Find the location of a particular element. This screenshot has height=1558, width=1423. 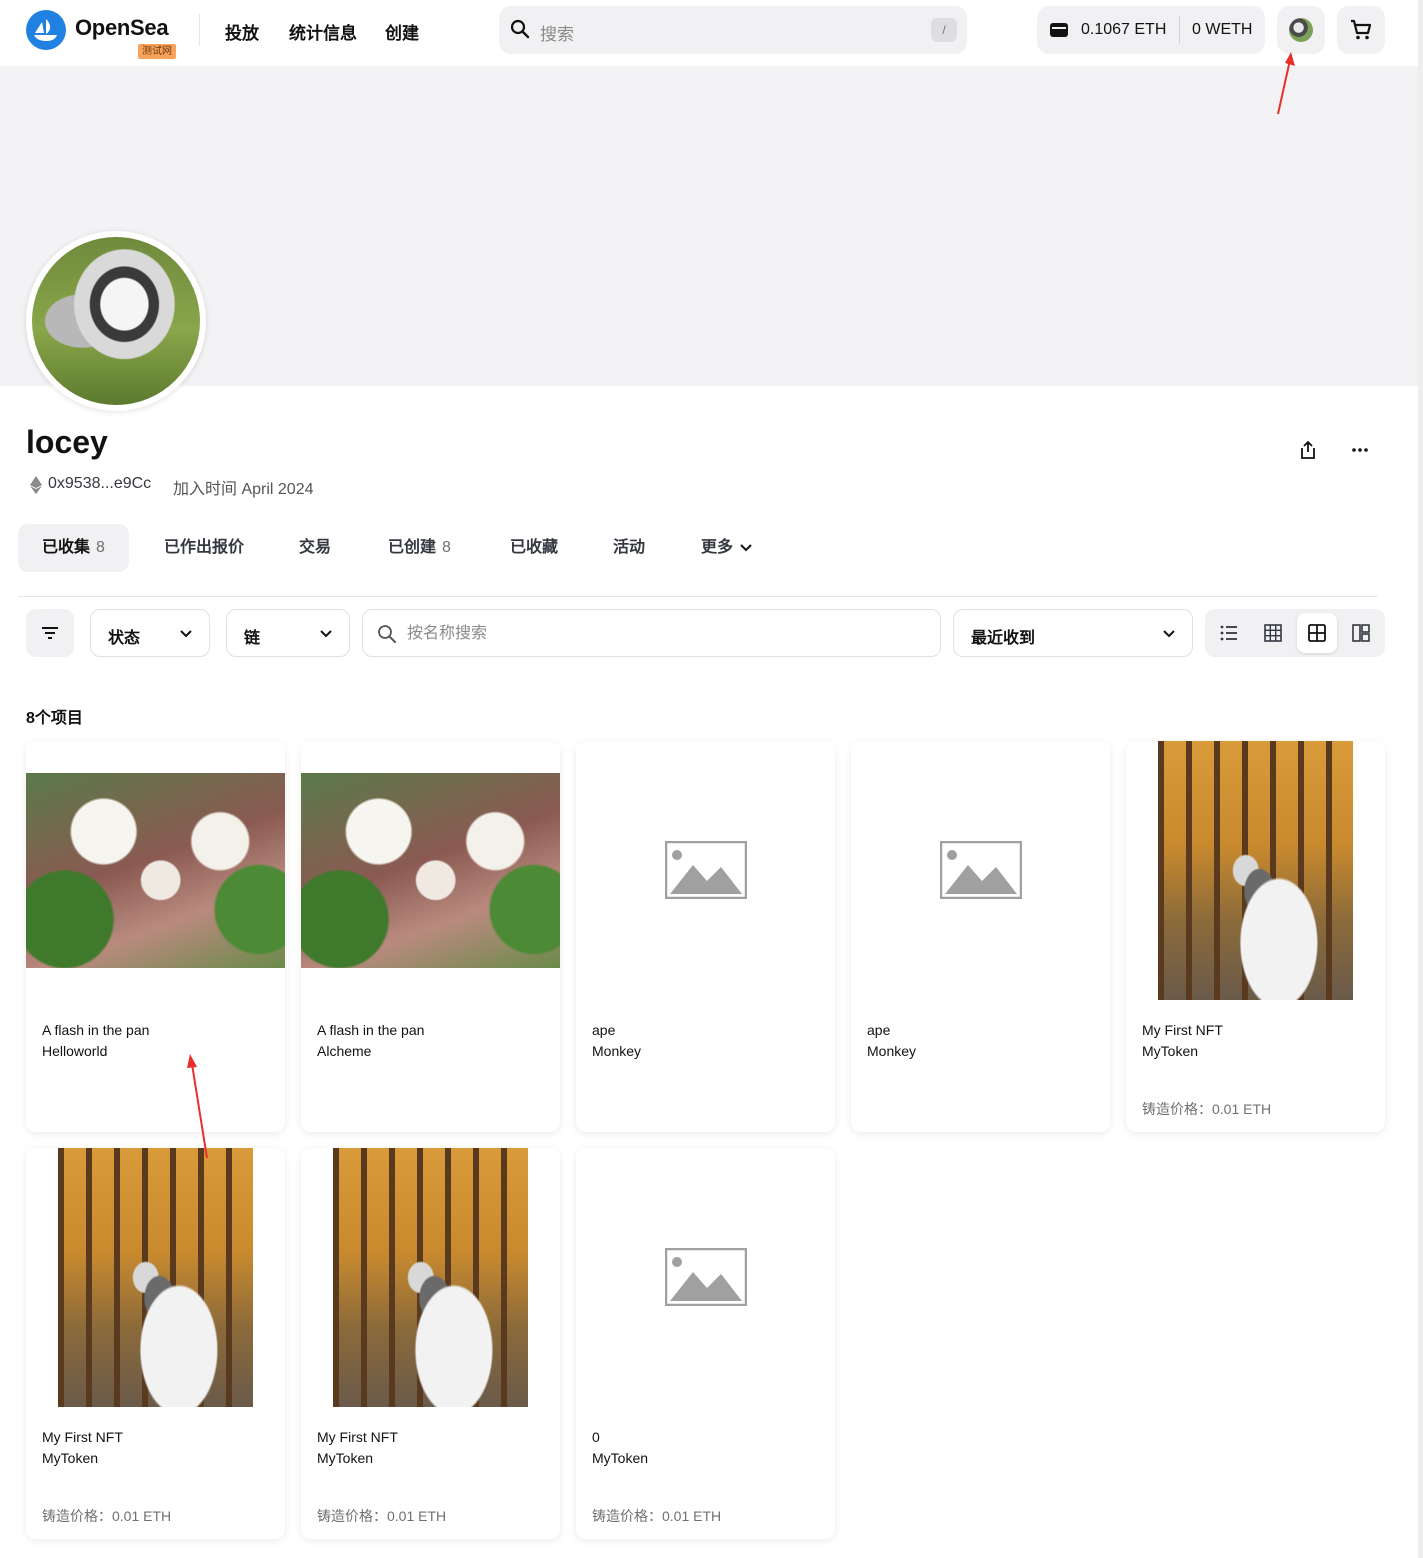

search-placeholder: 搜索 is located at coordinates (557, 34).